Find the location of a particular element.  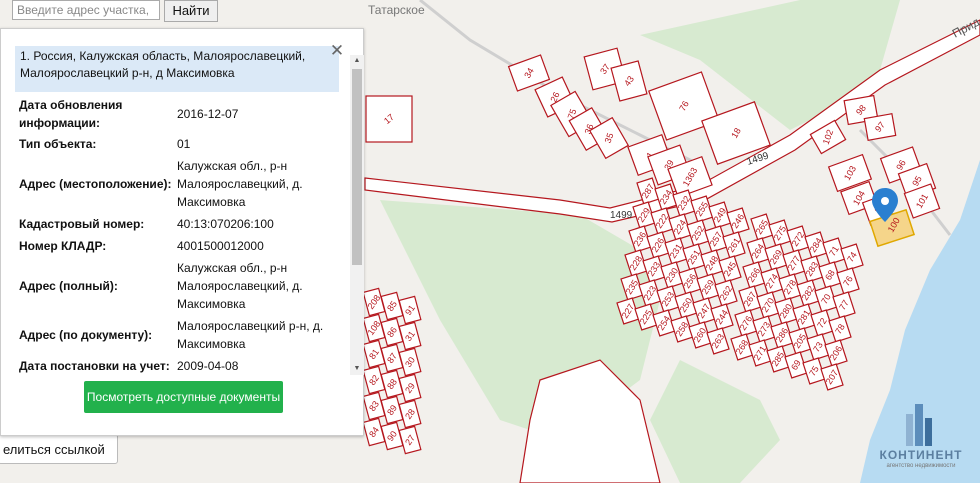

find-button: Найти is located at coordinates (191, 11).